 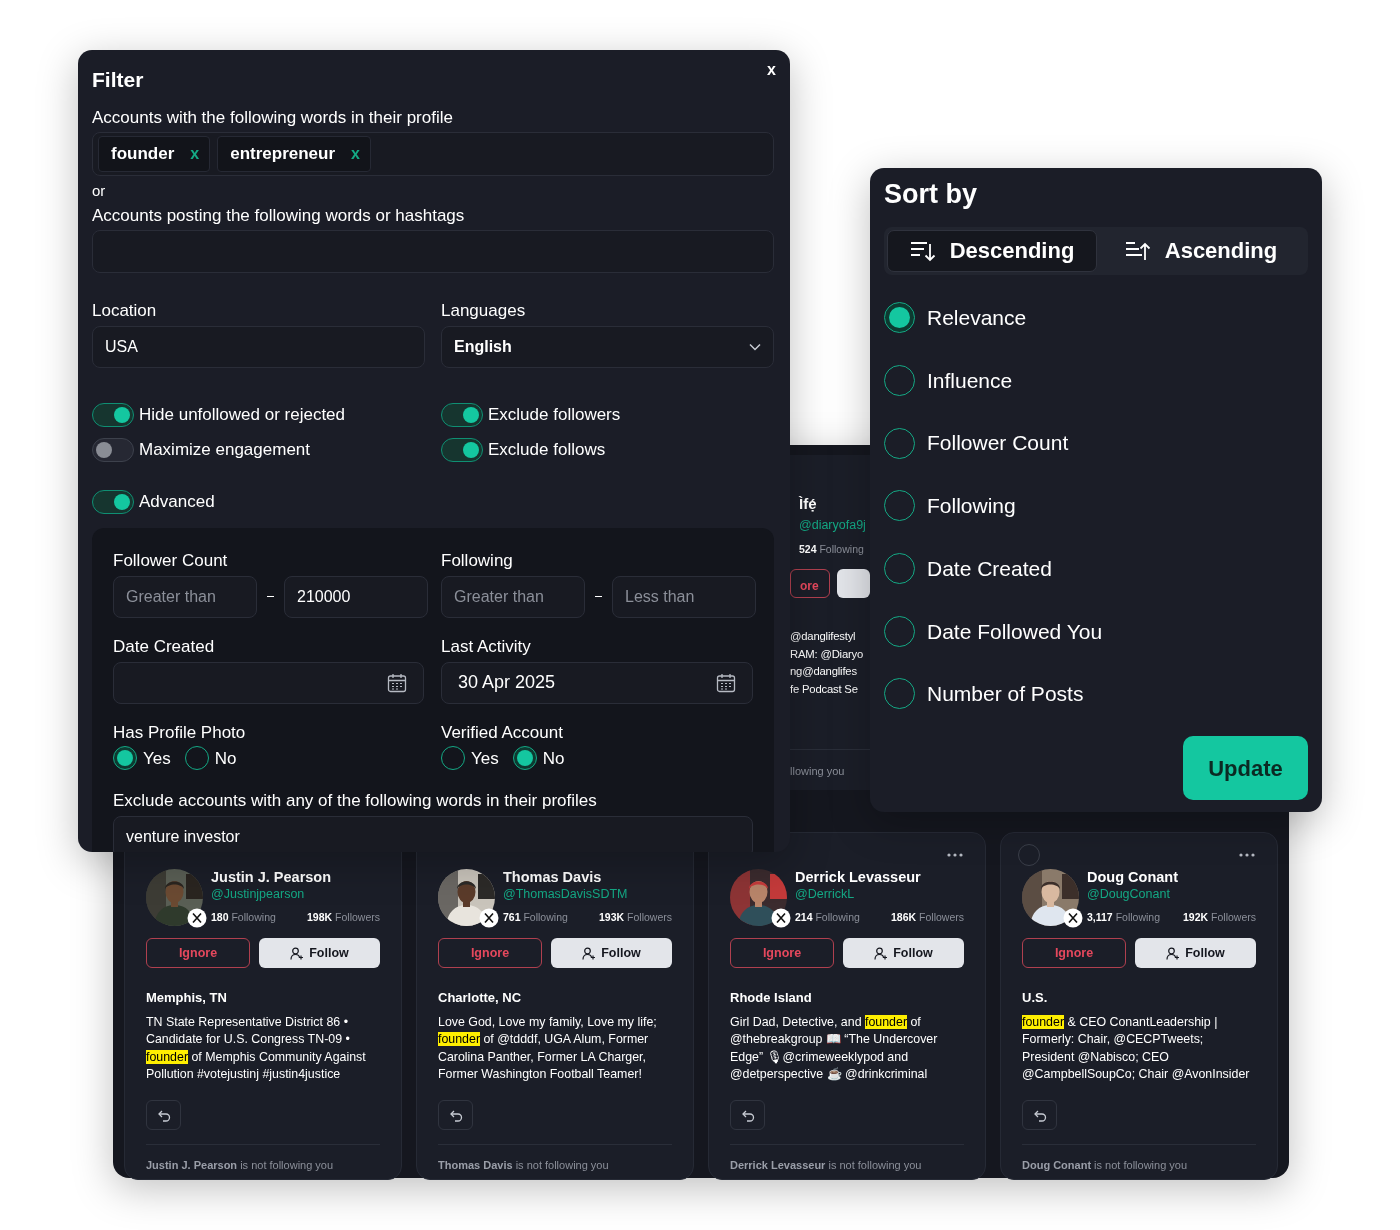 What do you see at coordinates (1133, 877) in the screenshot?
I see `profile-name: Doug Conant` at bounding box center [1133, 877].